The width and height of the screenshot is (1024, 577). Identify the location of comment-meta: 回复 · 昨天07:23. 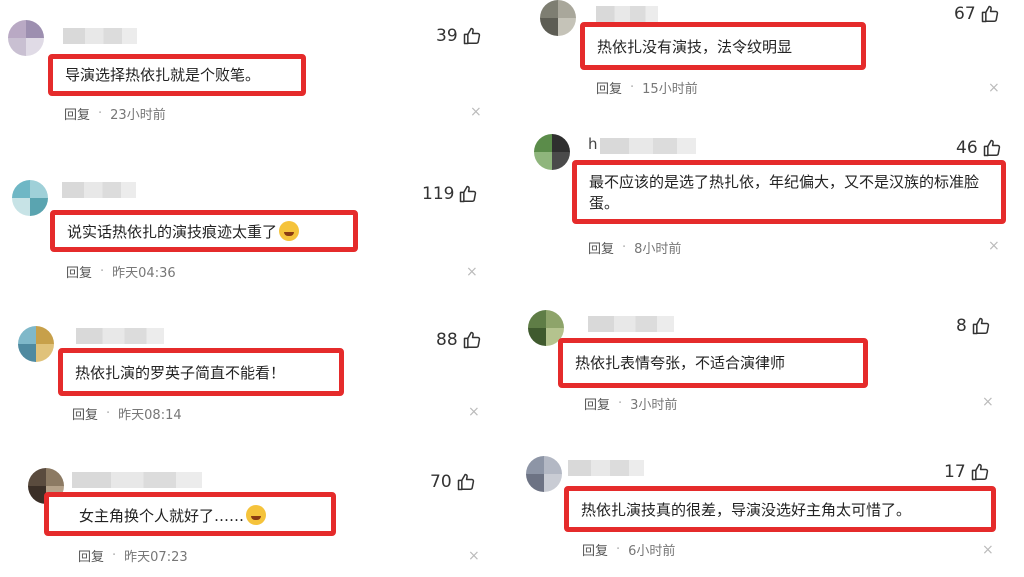
(133, 555).